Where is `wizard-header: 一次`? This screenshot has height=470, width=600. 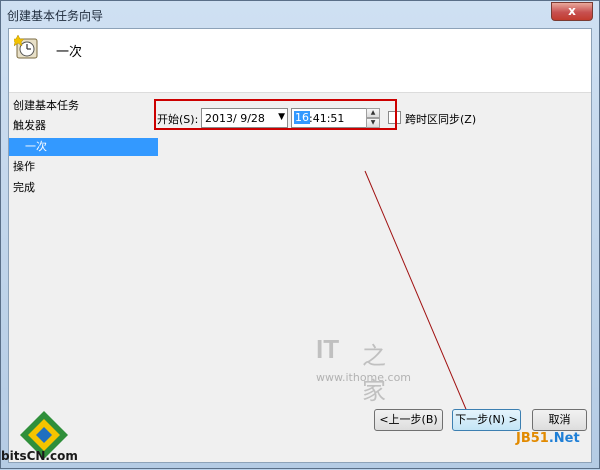
wizard-header: 一次 is located at coordinates (300, 61).